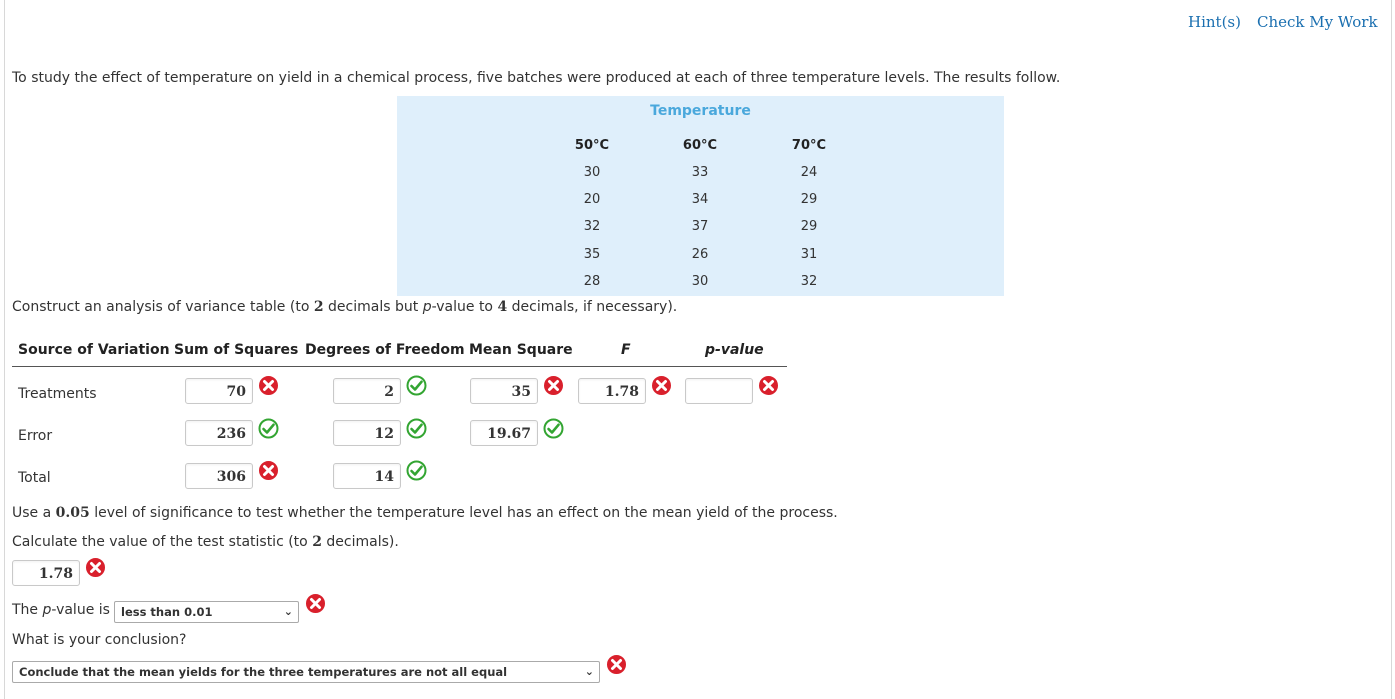  Describe the element at coordinates (504, 433) in the screenshot. I see `error-ms-input: 19.67` at that location.